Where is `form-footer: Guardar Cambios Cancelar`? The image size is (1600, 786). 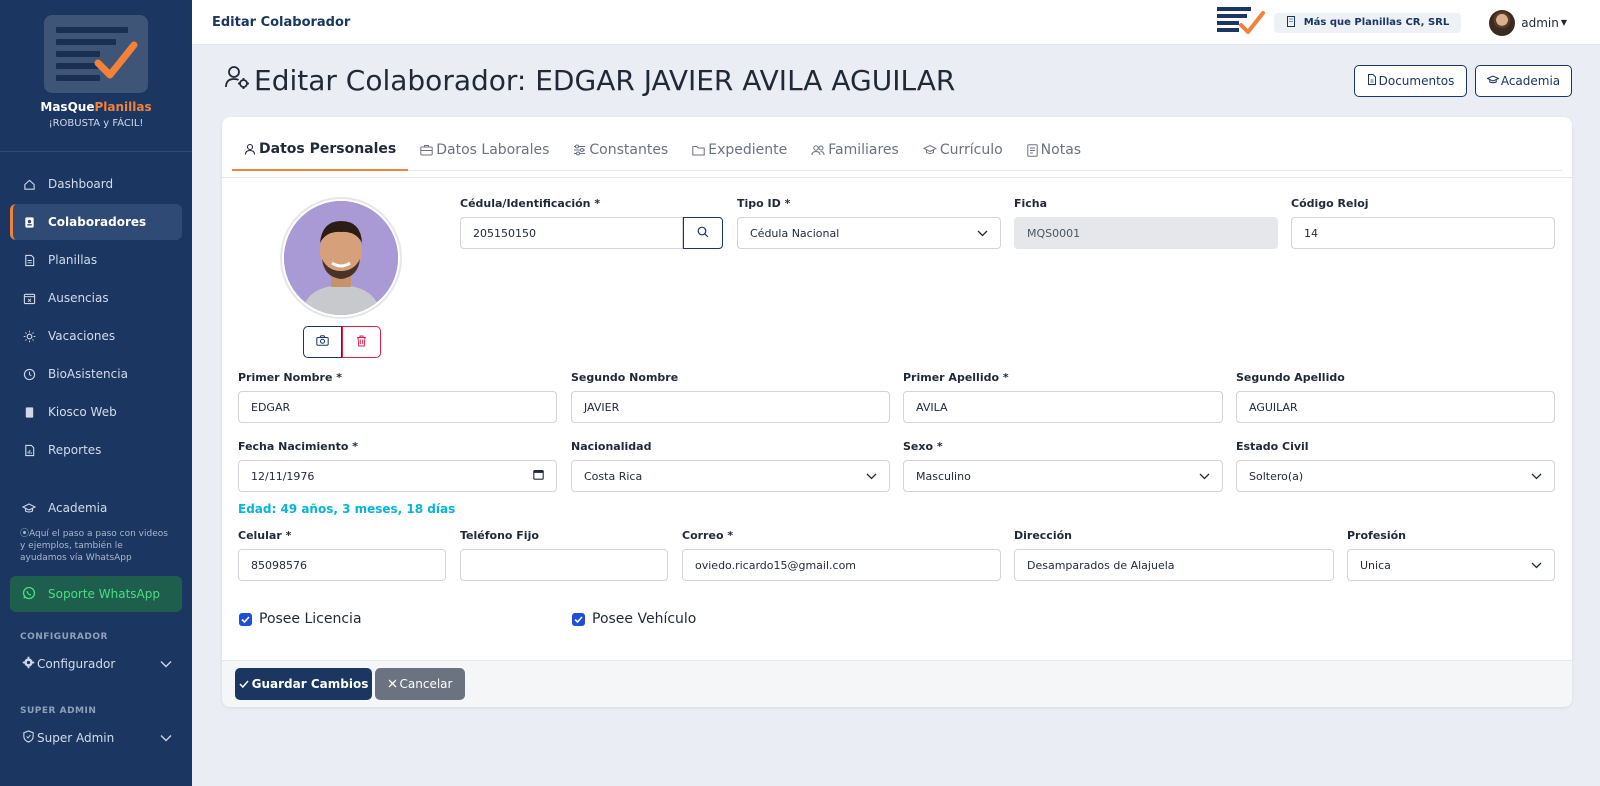 form-footer: Guardar Cambios Cancelar is located at coordinates (897, 683).